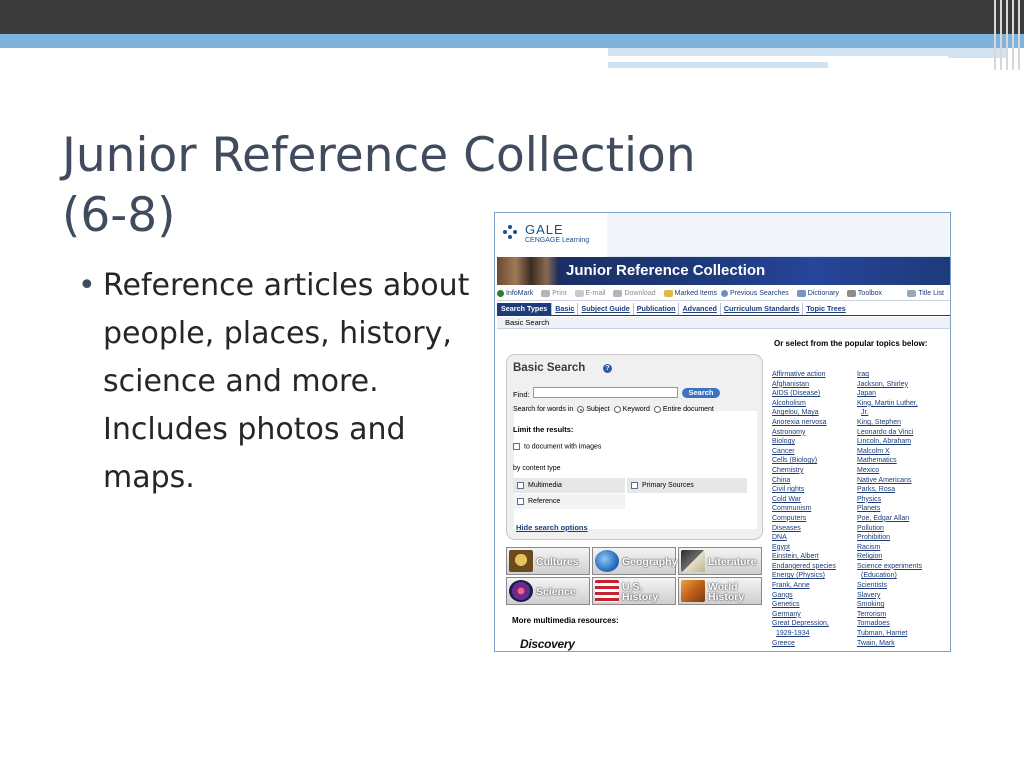 This screenshot has height=768, width=1024. What do you see at coordinates (516, 446) in the screenshot?
I see `images-checkbox` at bounding box center [516, 446].